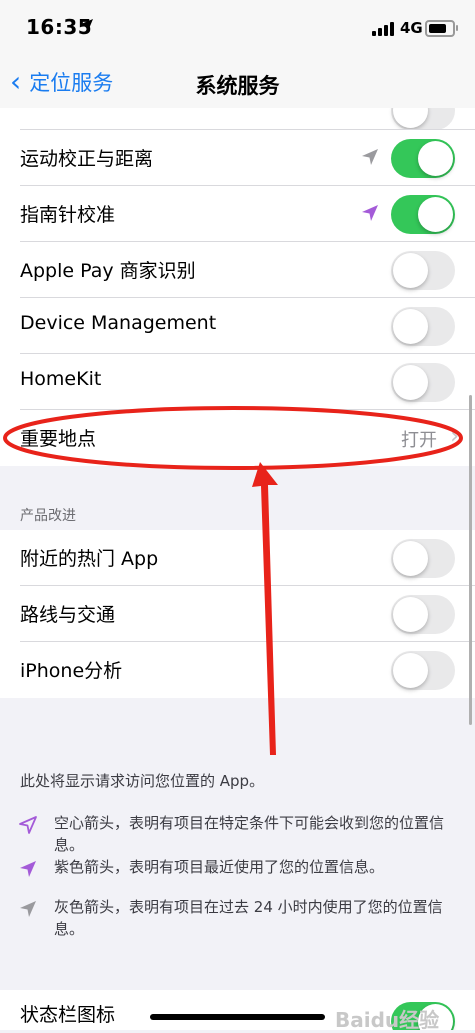 The width and height of the screenshot is (475, 1033). I want to click on legend-text: 空心箭头，表明有项目在特定条件下可能会收到您的位置信息。, so click(249, 834).